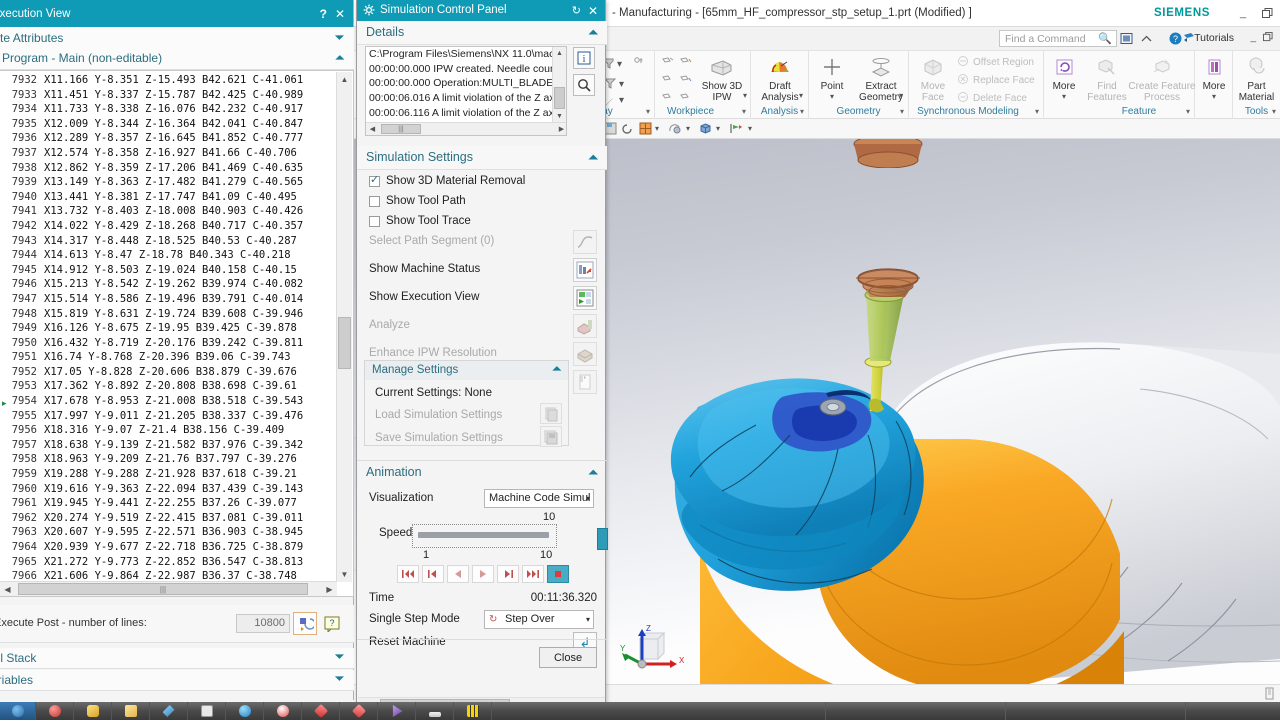  I want to click on details-info-button: i, so click(584, 58).